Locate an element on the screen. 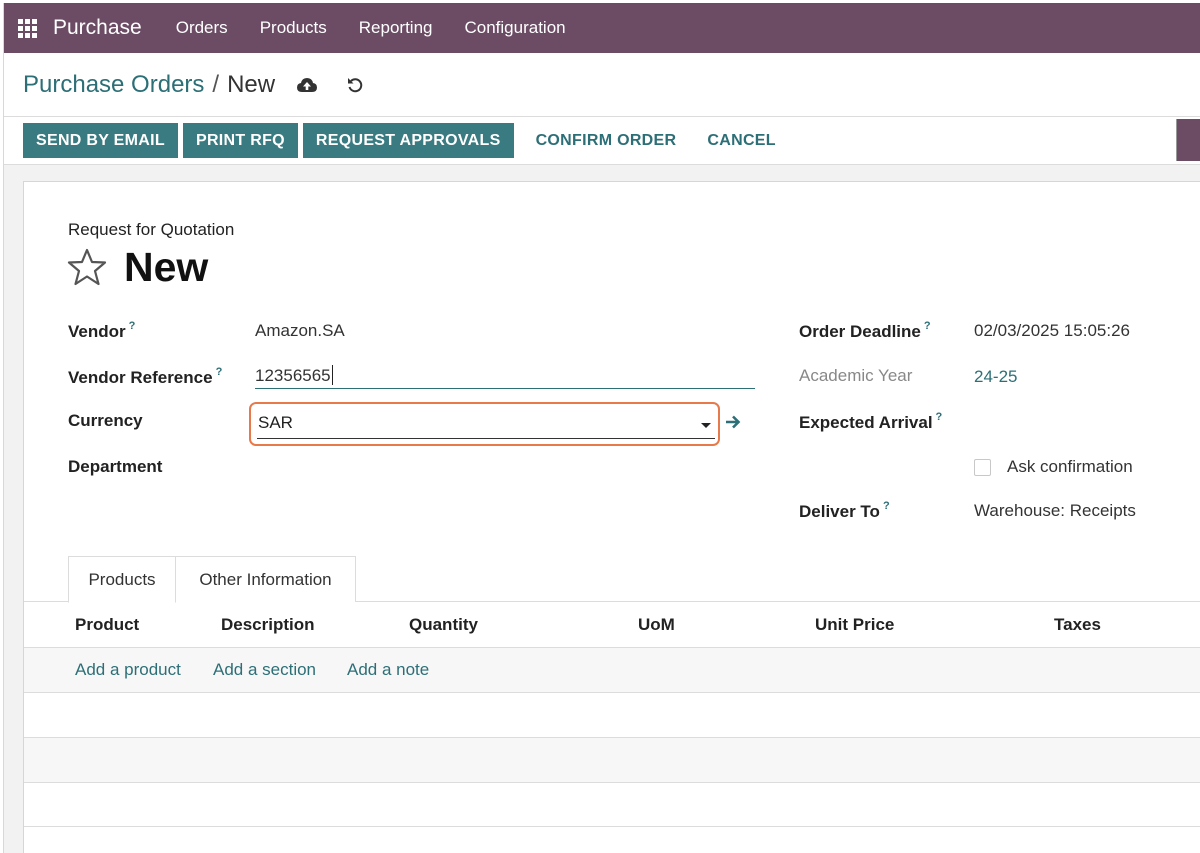 The width and height of the screenshot is (1200, 853). ask-confirmation-checkbox is located at coordinates (982, 467).